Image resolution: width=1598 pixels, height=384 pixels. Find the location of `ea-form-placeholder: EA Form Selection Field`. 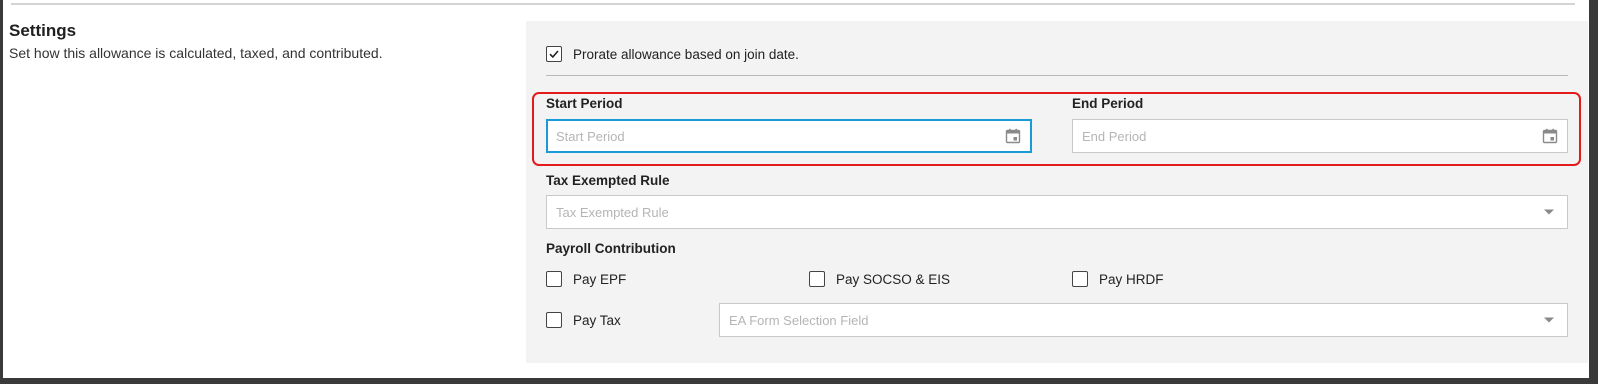

ea-form-placeholder: EA Form Selection Field is located at coordinates (799, 320).